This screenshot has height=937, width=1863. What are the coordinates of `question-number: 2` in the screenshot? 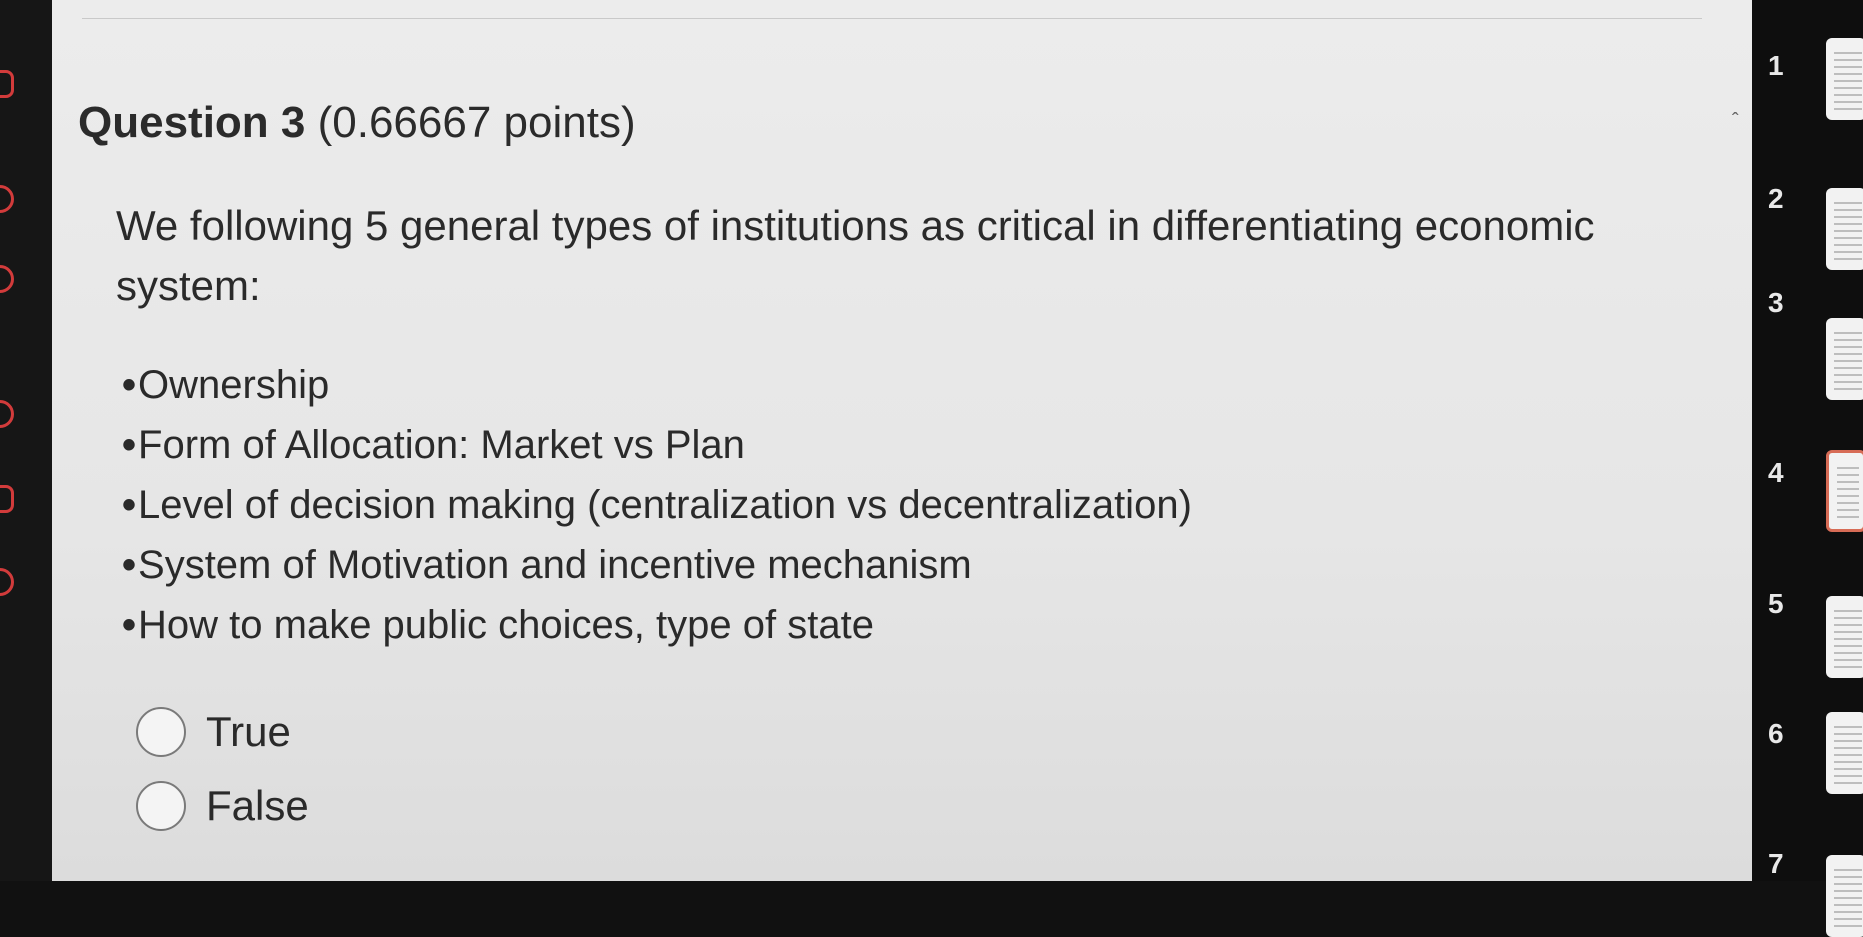 It's located at (1776, 199).